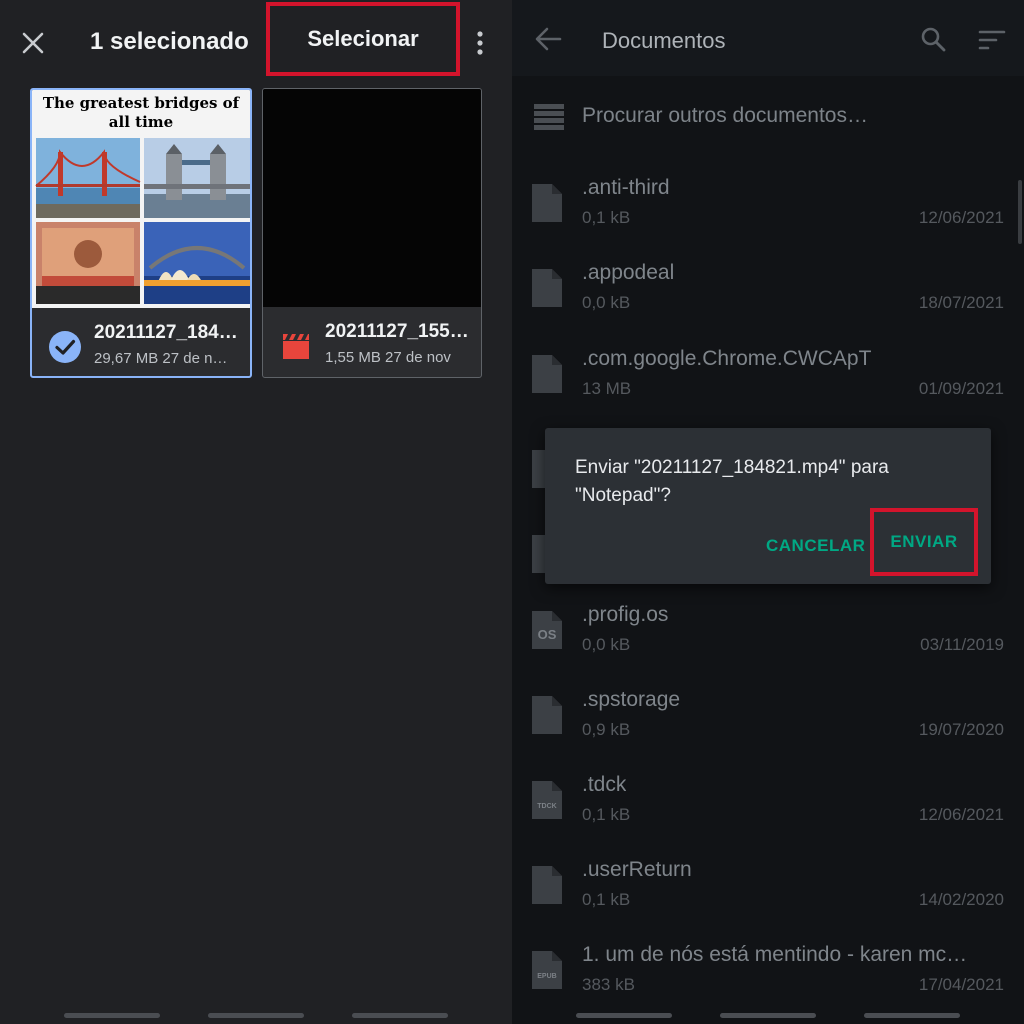  What do you see at coordinates (142, 221) in the screenshot?
I see `bridges-collage-image` at bounding box center [142, 221].